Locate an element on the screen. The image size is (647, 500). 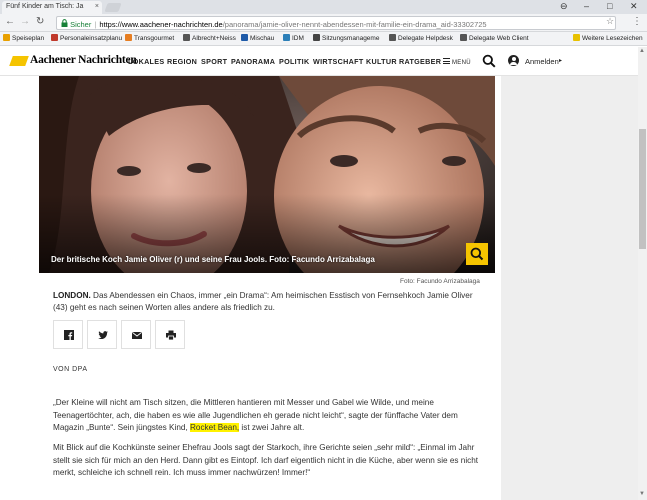
byline: VON DPA is located at coordinates (70, 369).